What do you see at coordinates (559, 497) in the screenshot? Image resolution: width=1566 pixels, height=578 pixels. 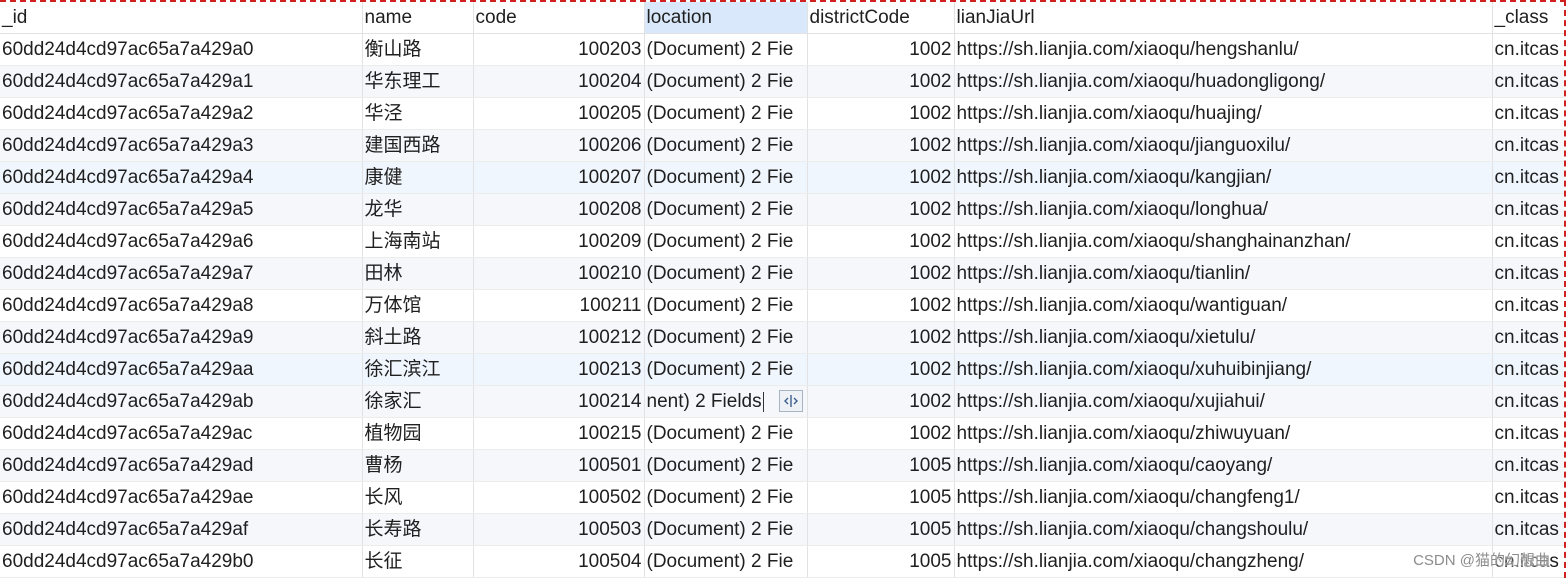 I see `cell-code: 100502` at bounding box center [559, 497].